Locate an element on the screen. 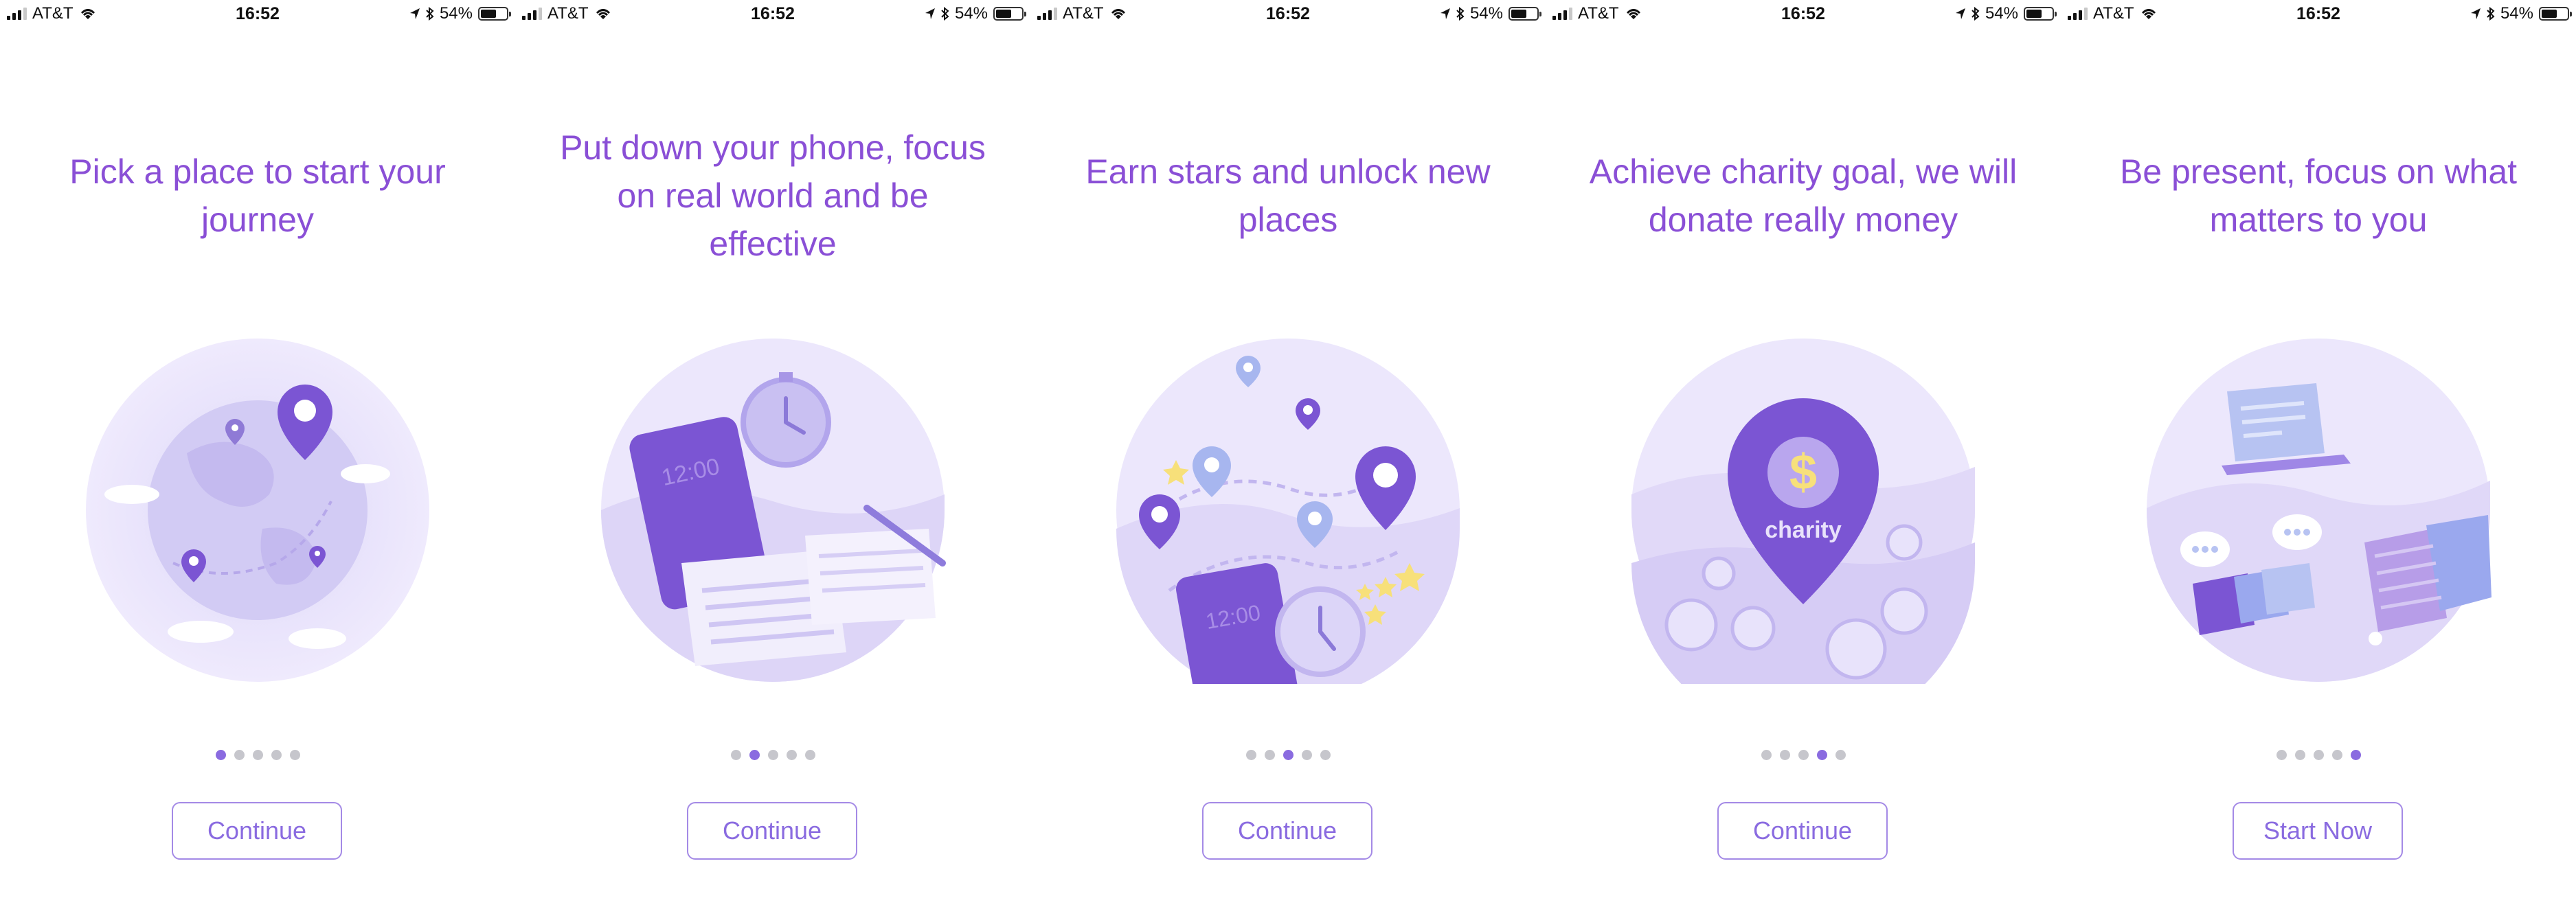  globe-illustration is located at coordinates (257, 510).